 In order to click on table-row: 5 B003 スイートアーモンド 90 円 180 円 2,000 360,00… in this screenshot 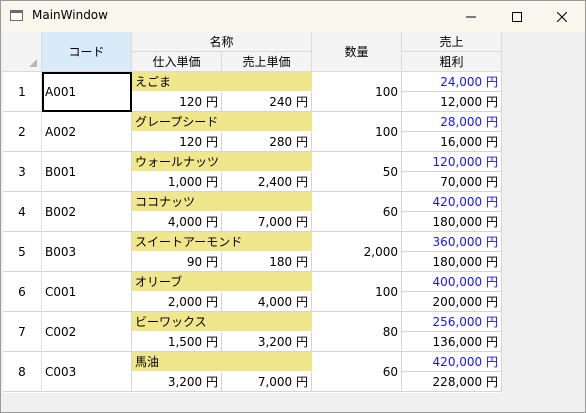, I will do `click(252, 252)`.